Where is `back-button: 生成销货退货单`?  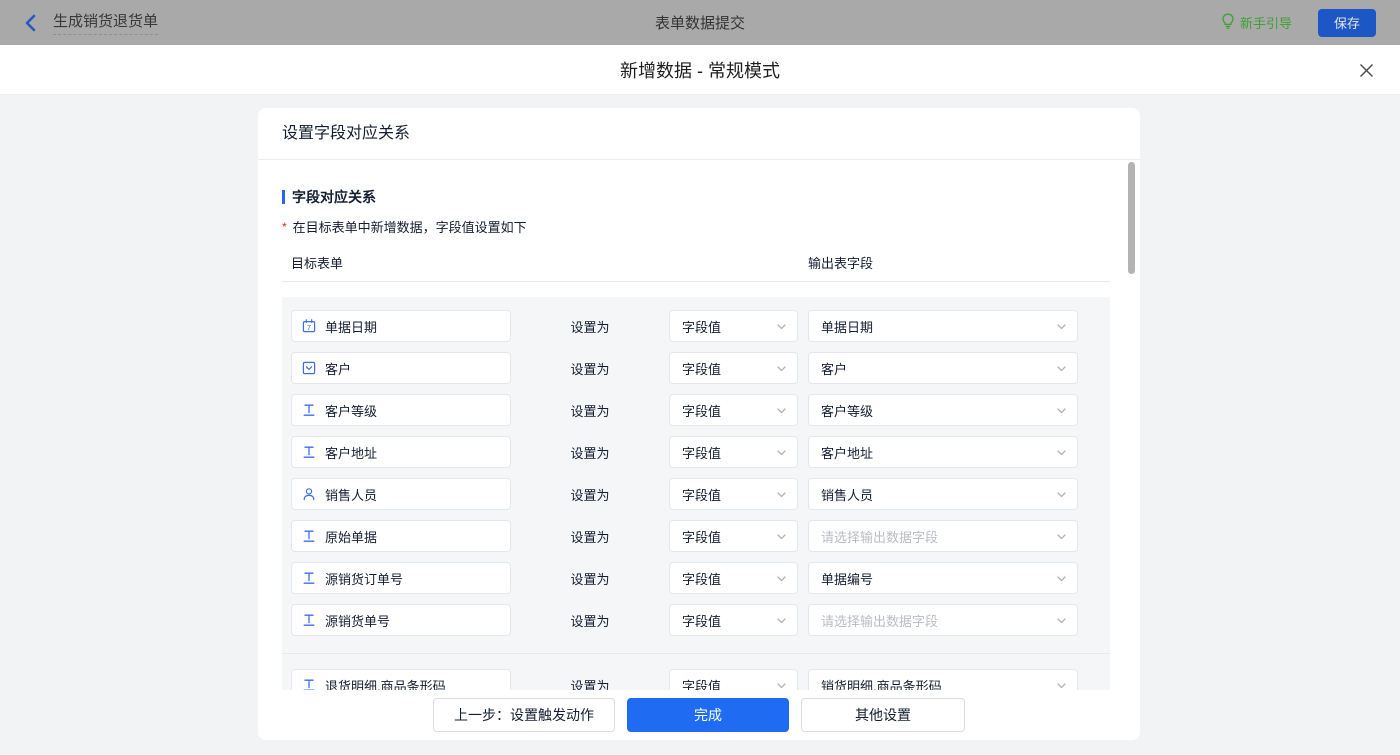
back-button: 生成销货退货单 is located at coordinates (91, 22).